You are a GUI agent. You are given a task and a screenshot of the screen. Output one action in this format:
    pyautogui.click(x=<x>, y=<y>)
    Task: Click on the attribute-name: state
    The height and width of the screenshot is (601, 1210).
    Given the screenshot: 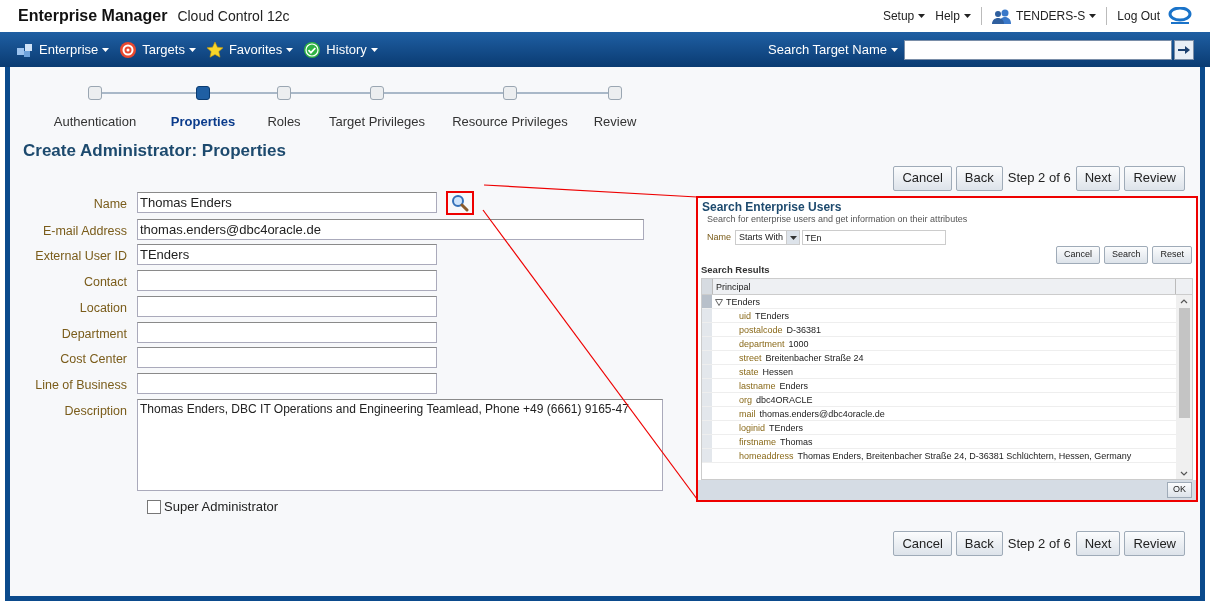 What is the action you would take?
    pyautogui.click(x=749, y=372)
    